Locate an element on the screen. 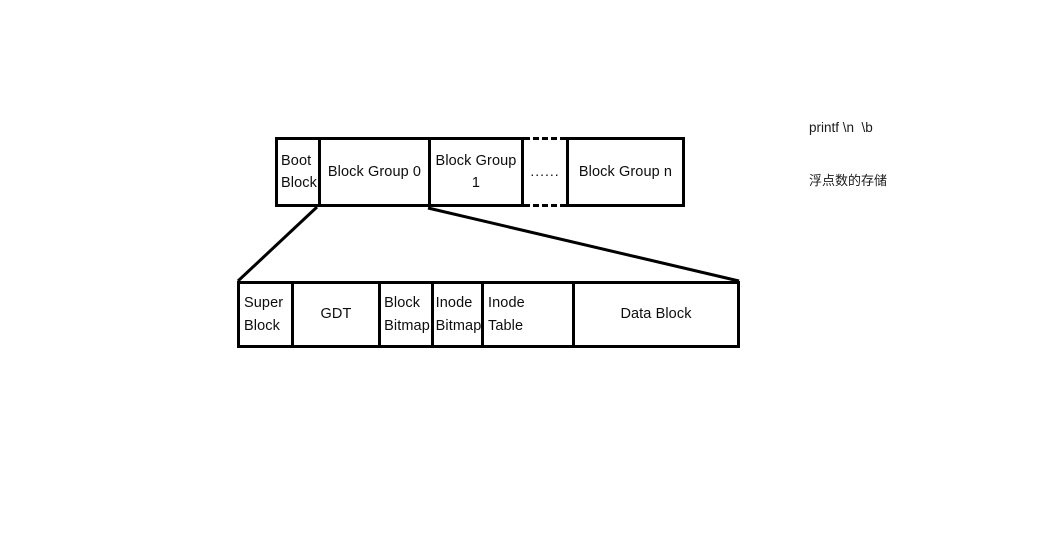 The width and height of the screenshot is (1045, 546). connector-line-left is located at coordinates (277, 244).